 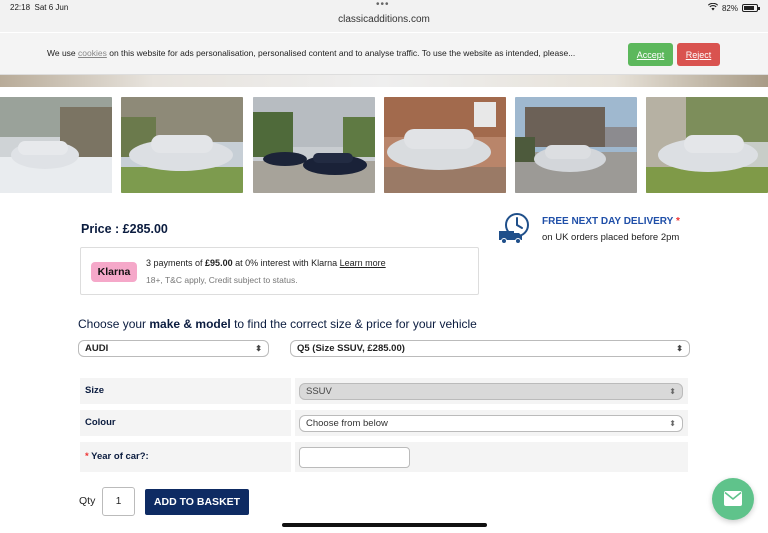 I want to click on tab-dots: •••, so click(x=383, y=5).